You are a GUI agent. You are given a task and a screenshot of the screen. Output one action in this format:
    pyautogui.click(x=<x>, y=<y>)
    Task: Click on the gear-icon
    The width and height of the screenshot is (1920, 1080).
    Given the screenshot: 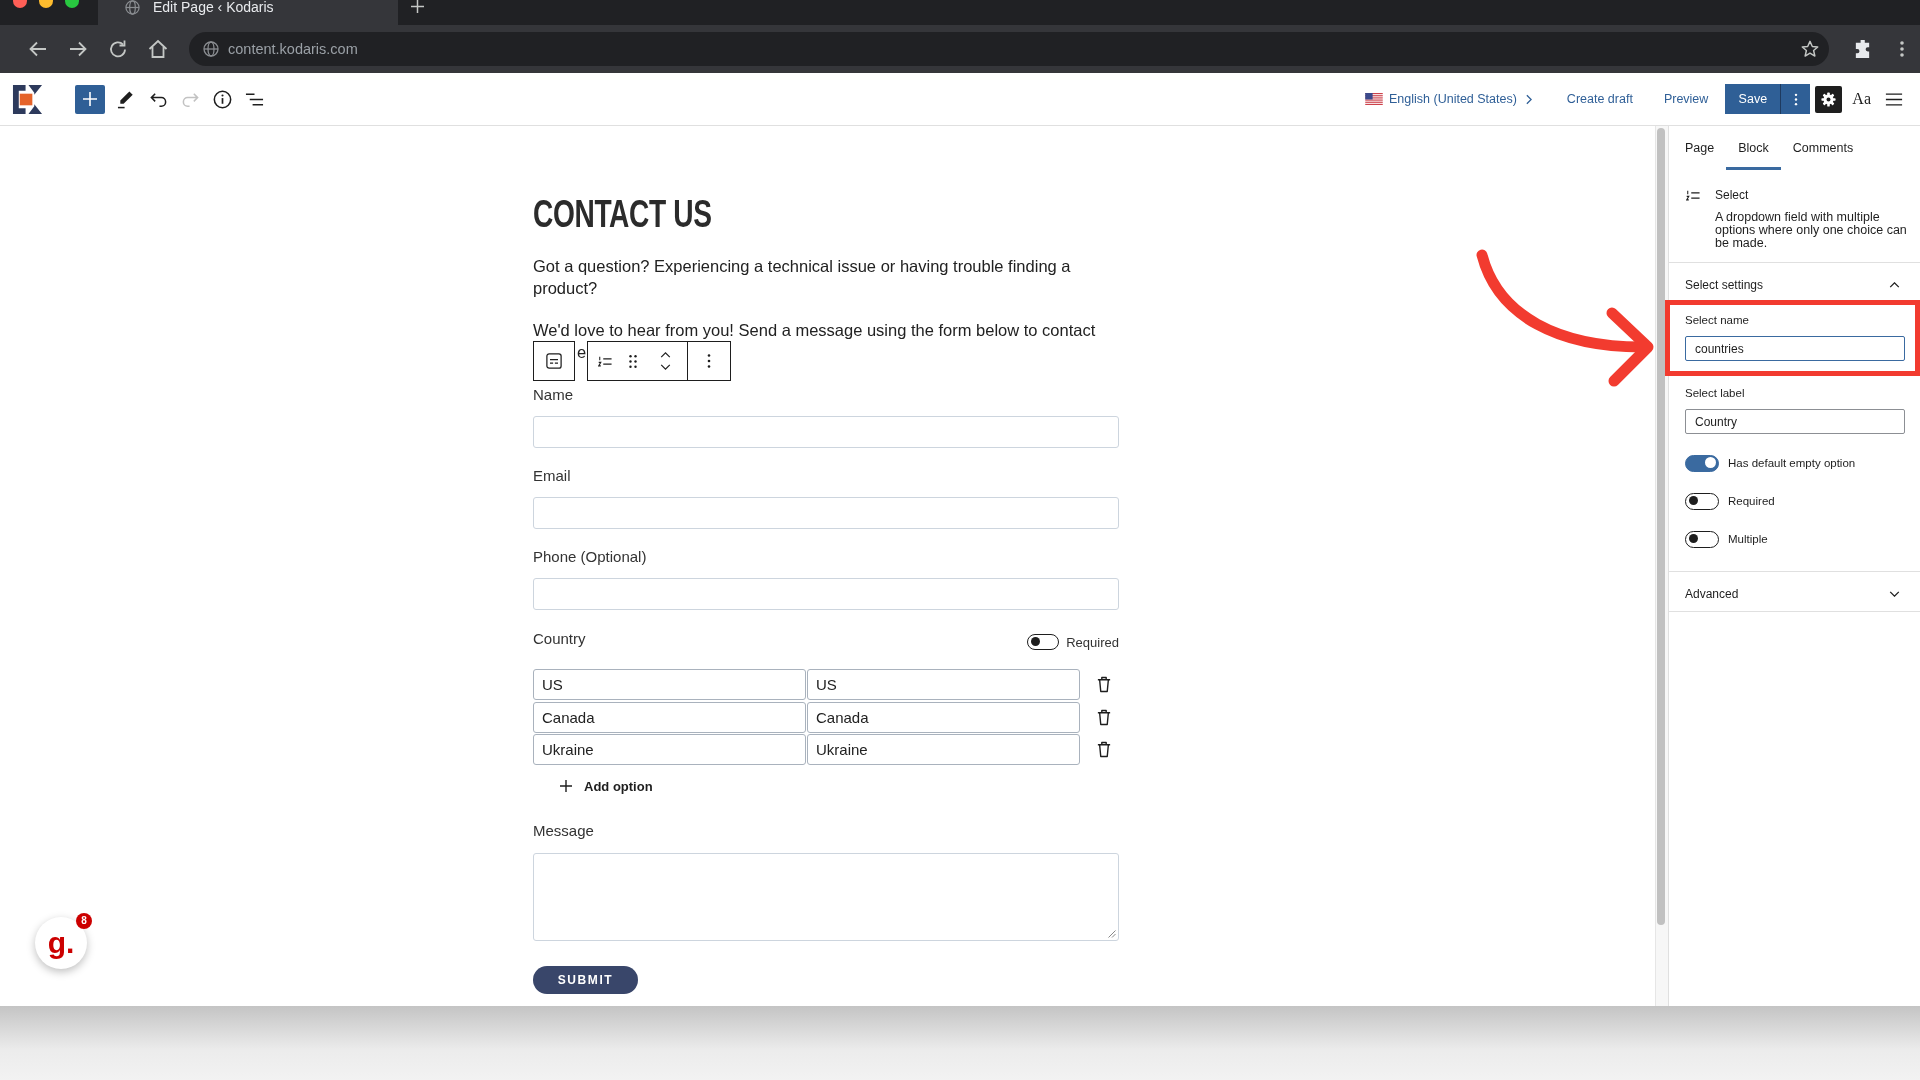 What is the action you would take?
    pyautogui.click(x=1829, y=99)
    